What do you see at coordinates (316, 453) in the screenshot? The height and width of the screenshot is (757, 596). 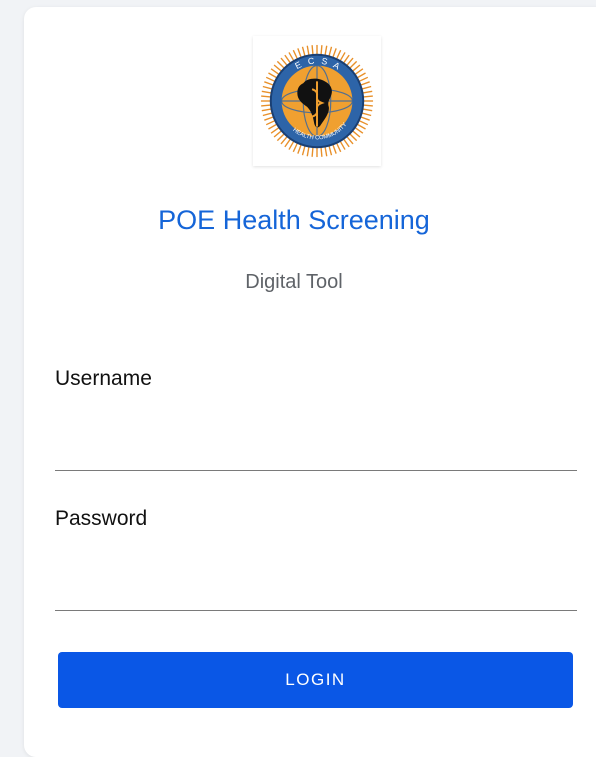 I see `username-input` at bounding box center [316, 453].